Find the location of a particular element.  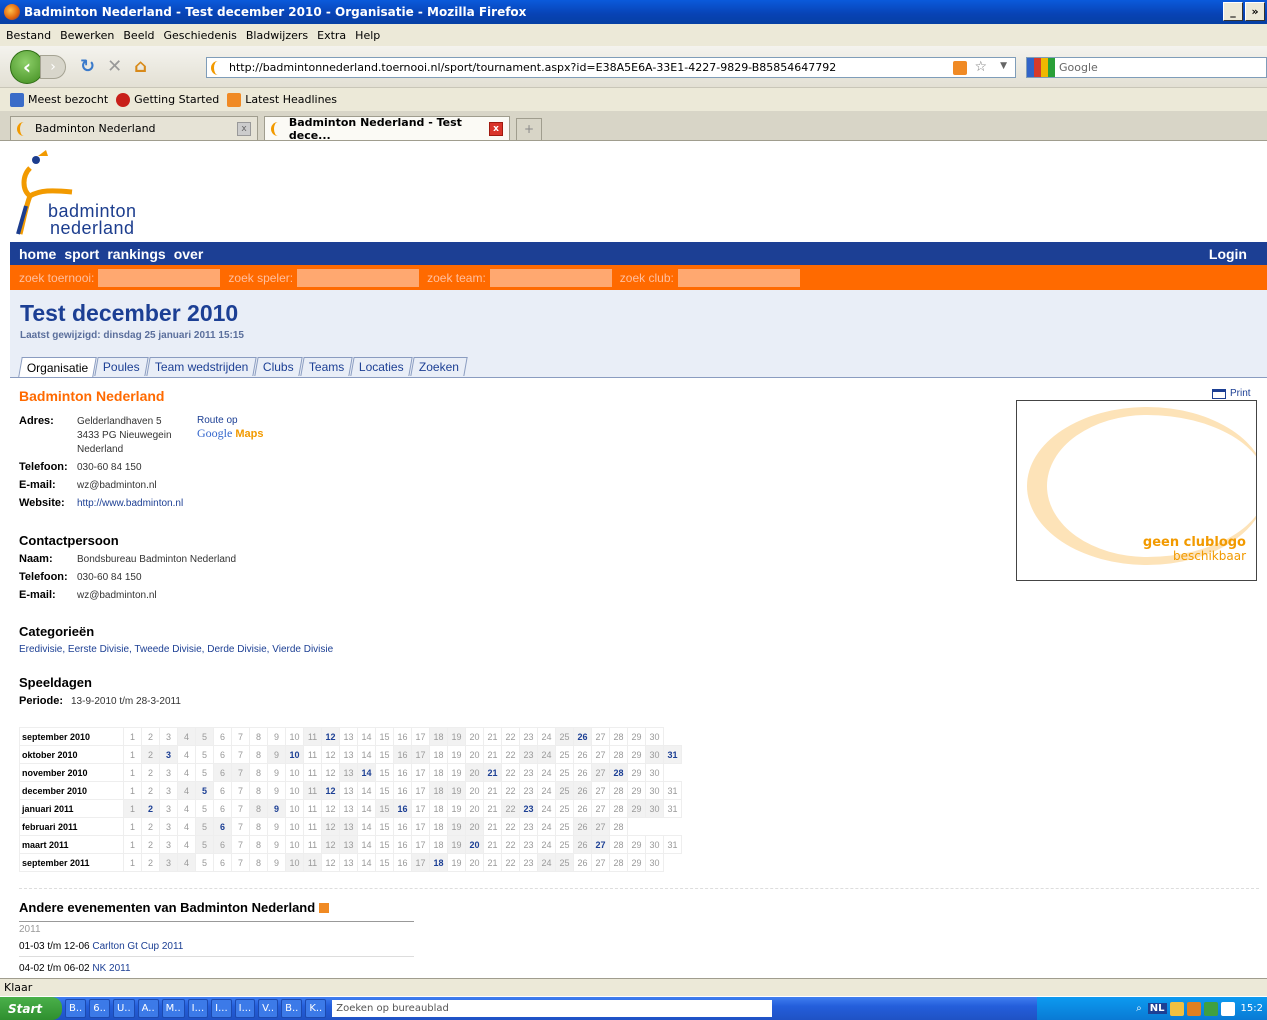

tab-zoeken: Zoeken is located at coordinates (439, 366).